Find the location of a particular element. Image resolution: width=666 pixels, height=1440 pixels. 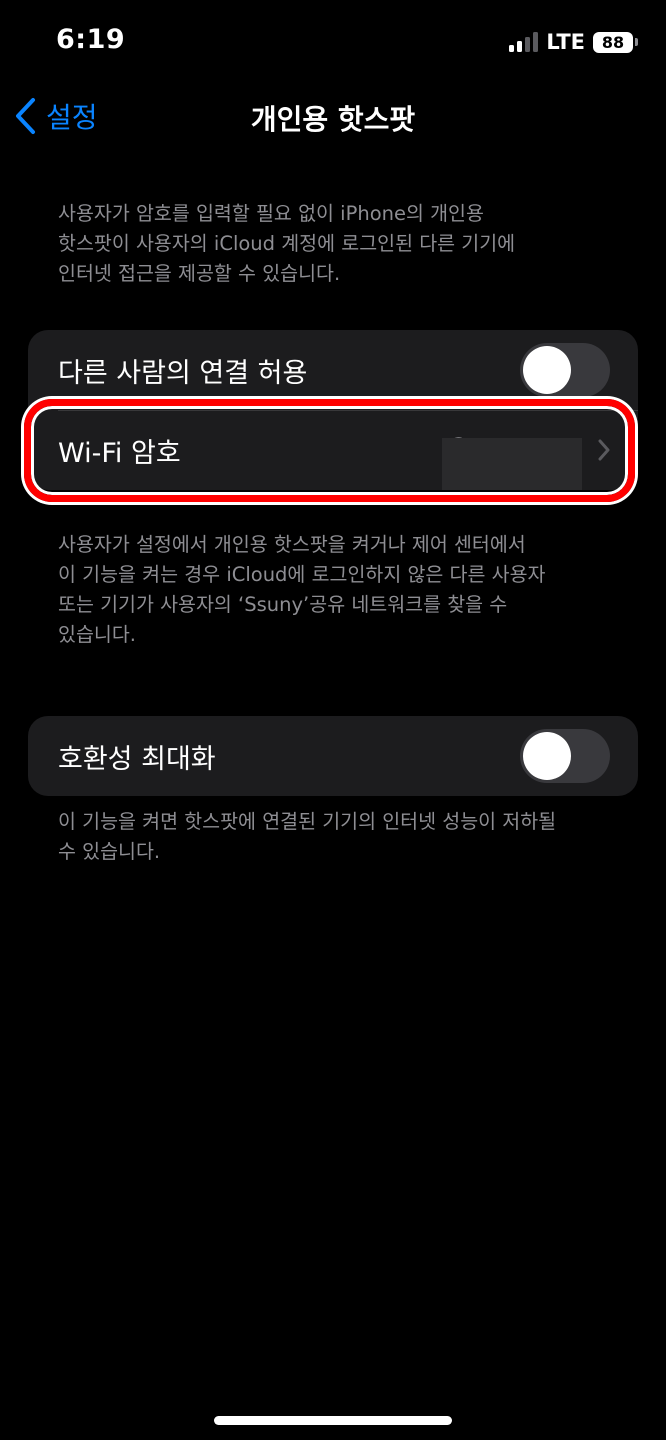

page-title: 개인용 핫스팟 is located at coordinates (333, 119).